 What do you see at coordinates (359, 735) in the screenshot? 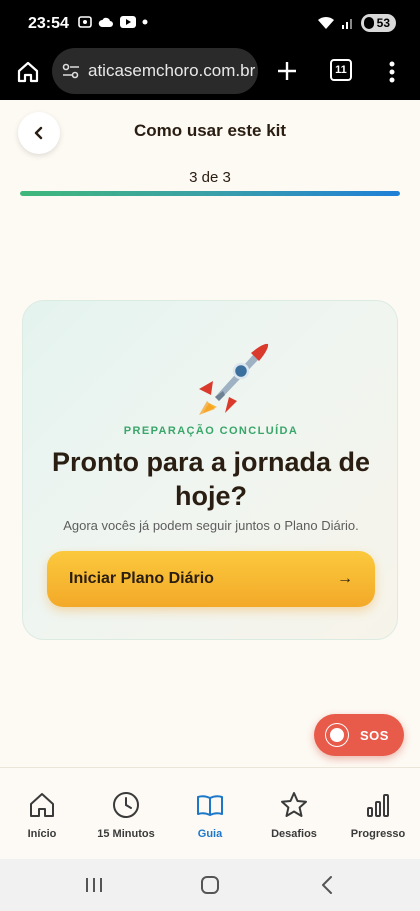
I see `sos-button: SOS` at bounding box center [359, 735].